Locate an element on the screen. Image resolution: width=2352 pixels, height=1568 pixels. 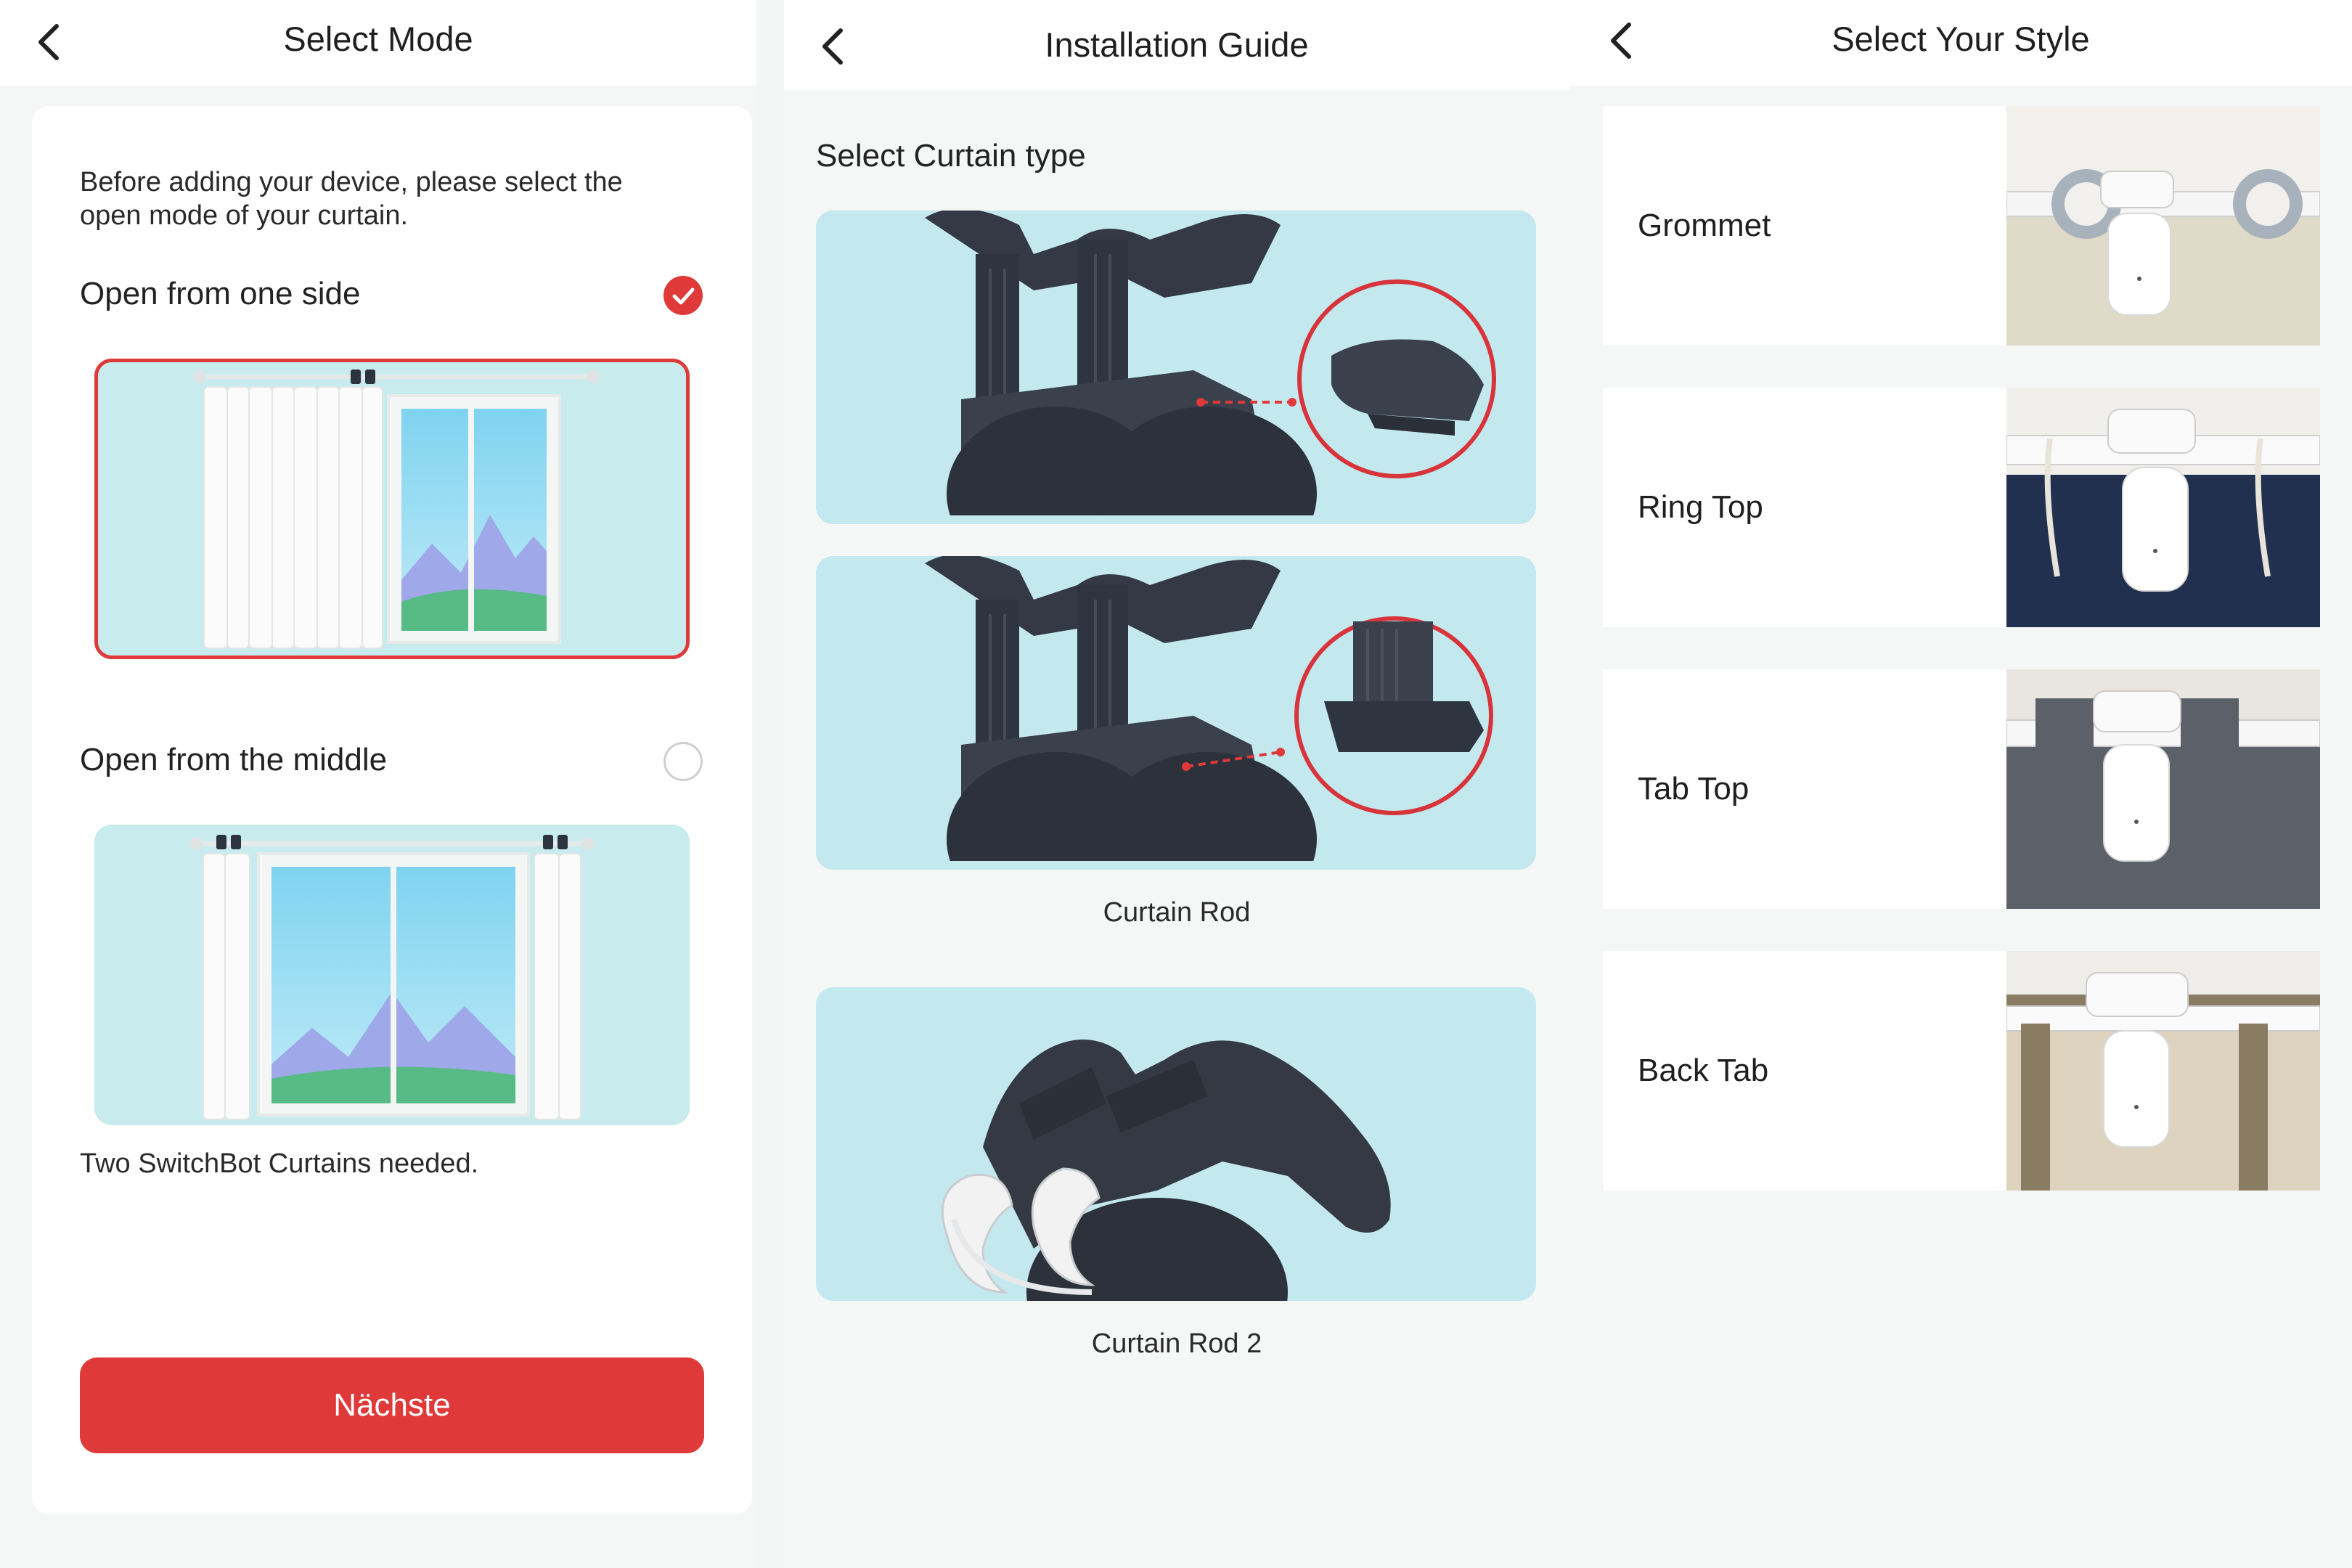
curtain-rod-2-hook-image is located at coordinates (1176, 1144).